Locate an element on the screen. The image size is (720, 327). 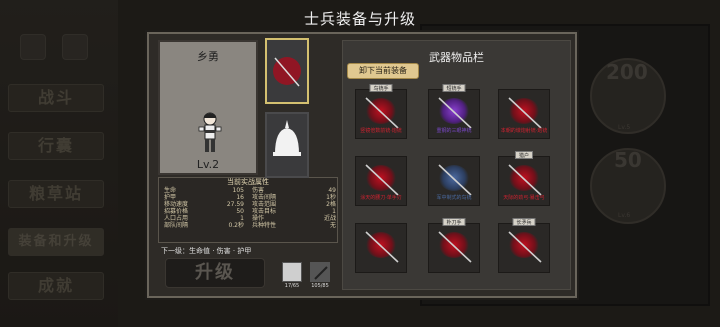
stat-value: 27.59 is located at coordinates (235, 204).